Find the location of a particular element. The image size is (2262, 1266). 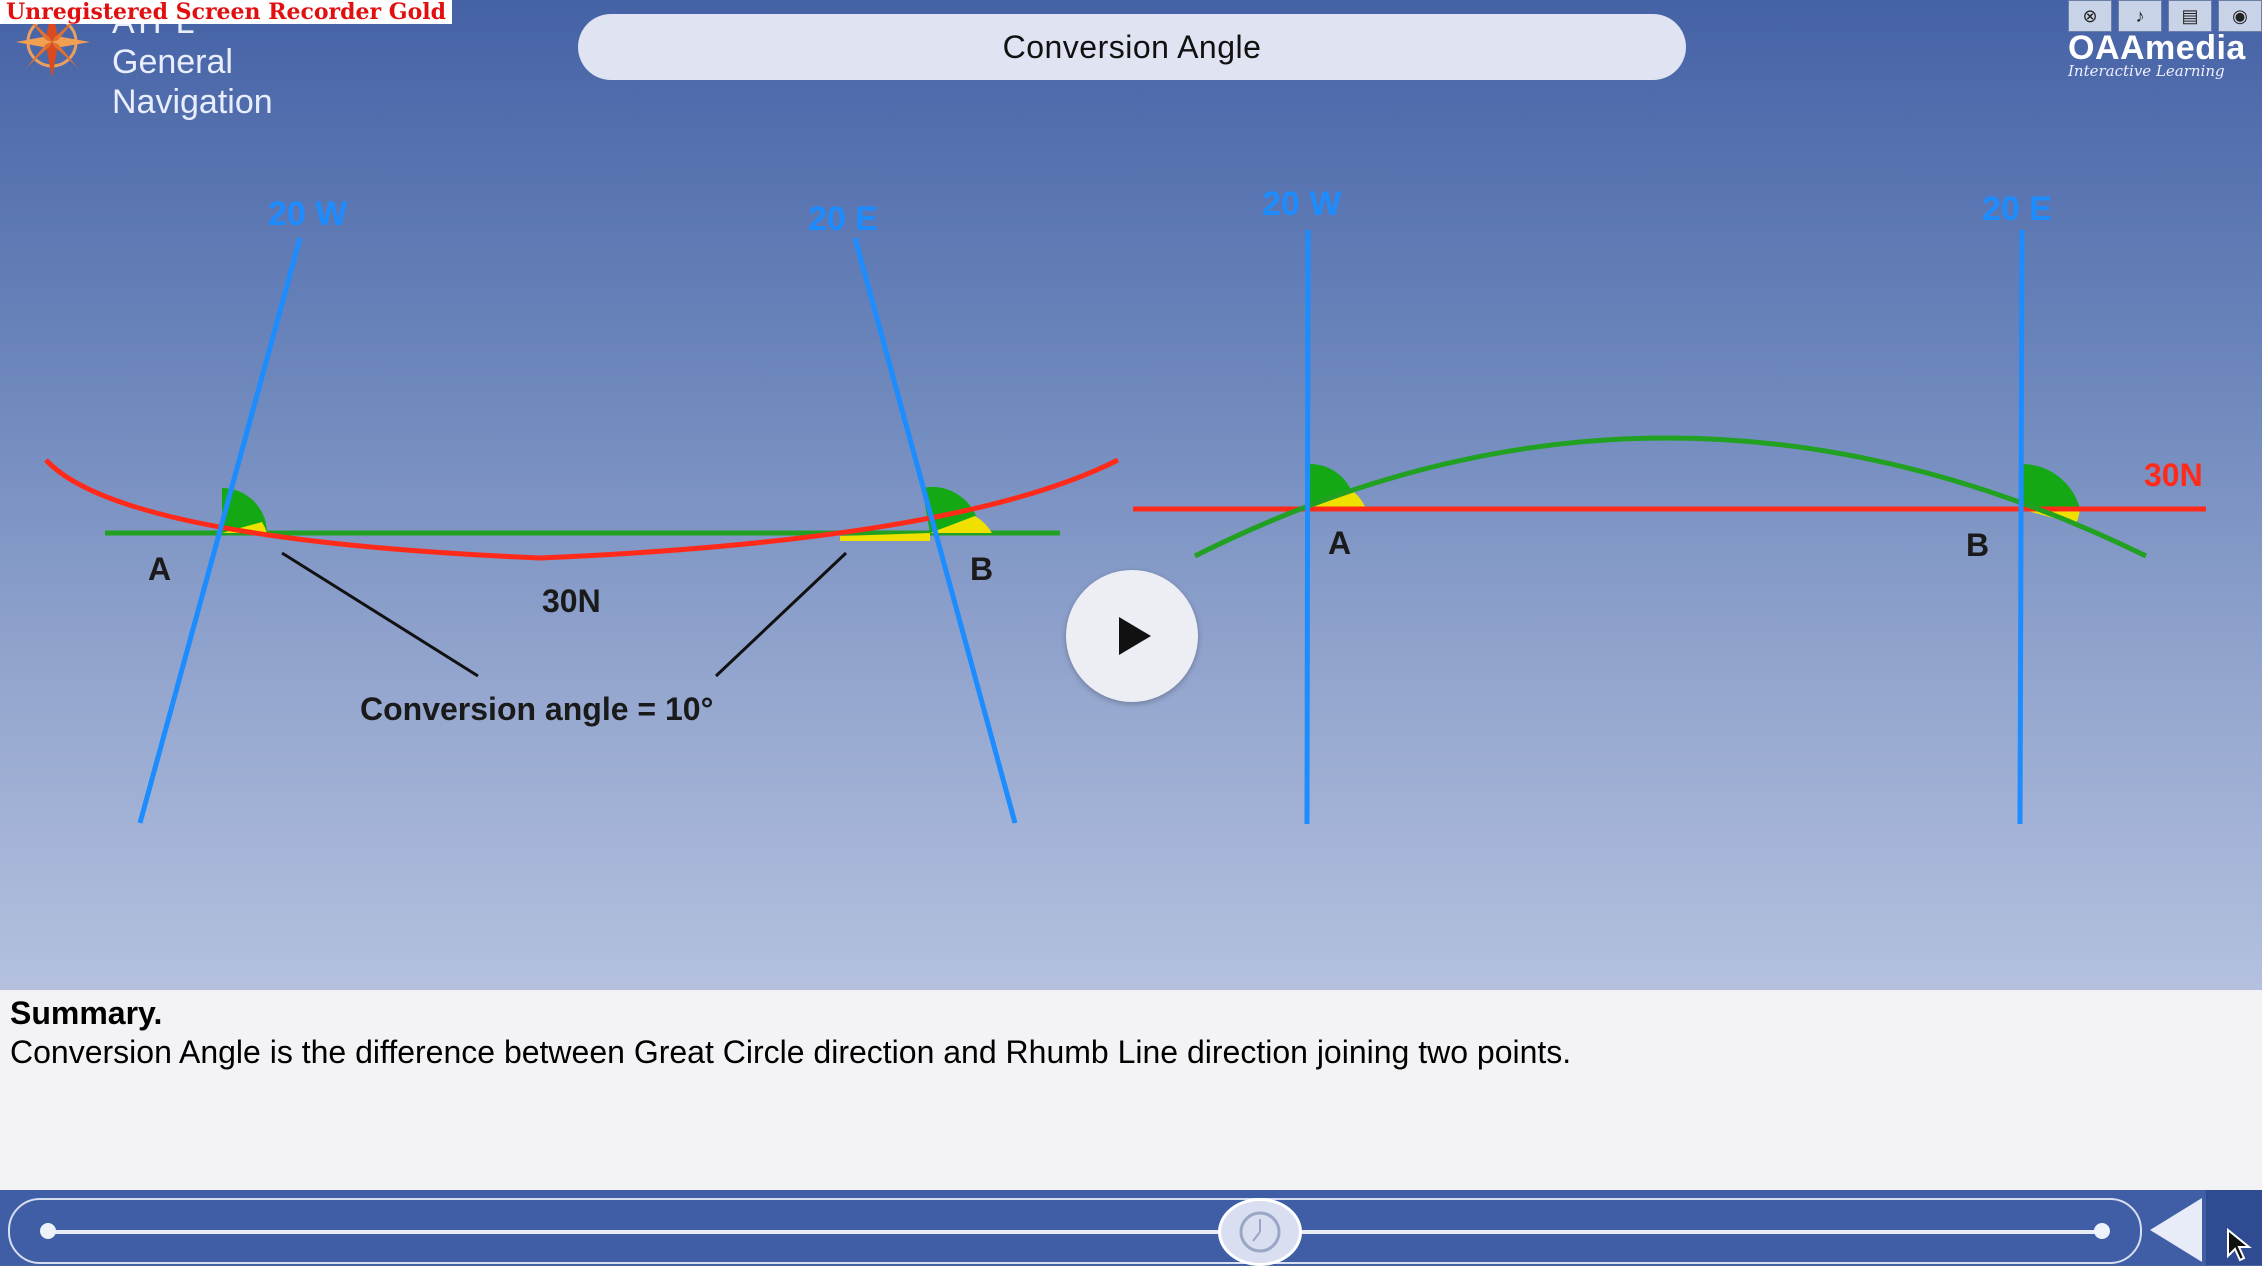

play-button is located at coordinates (1132, 636).